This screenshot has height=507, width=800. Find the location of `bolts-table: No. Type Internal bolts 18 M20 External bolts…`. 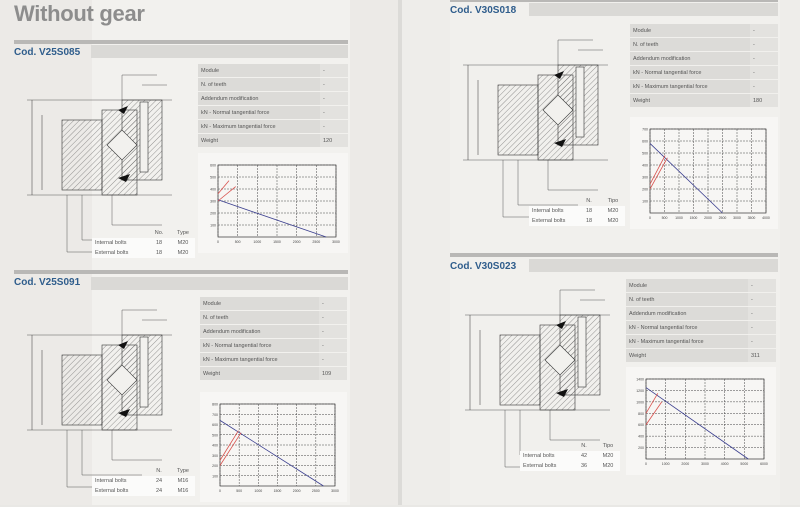

bolts-table: No. Type Internal bolts 18 M20 External bolts… is located at coordinates (143, 243).